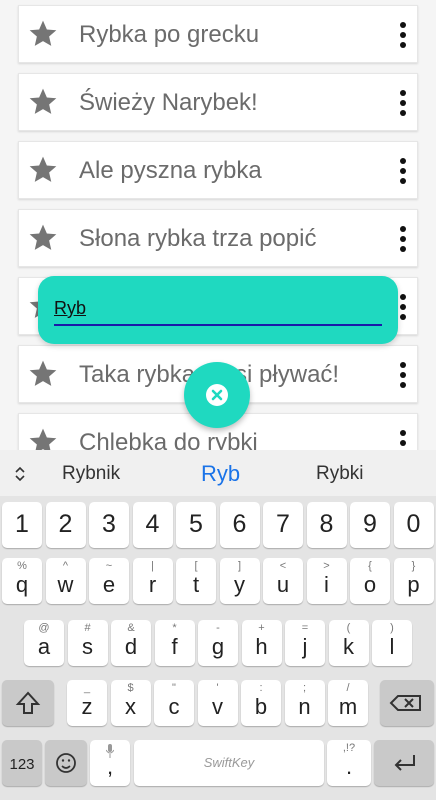  I want to click on swiftkey-logo: SwiftKey, so click(229, 762).